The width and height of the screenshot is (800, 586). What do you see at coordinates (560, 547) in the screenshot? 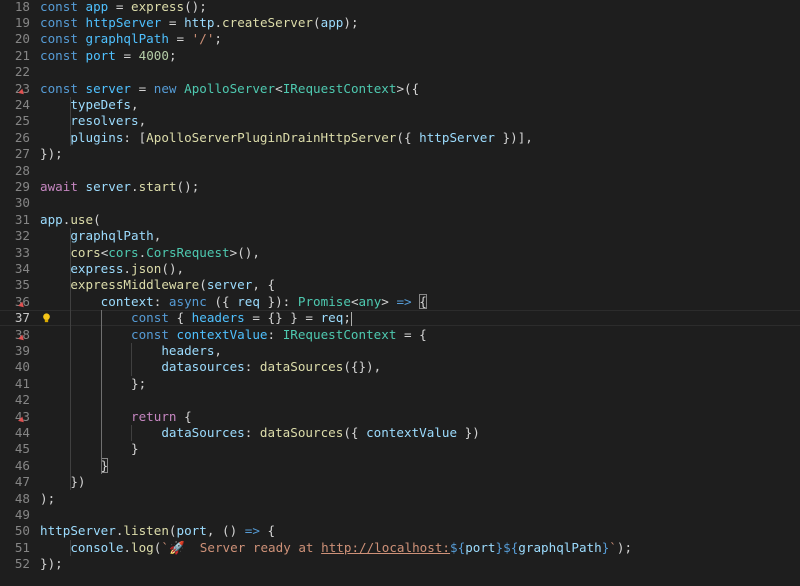
I see `code-token: graphqlPath` at bounding box center [560, 547].